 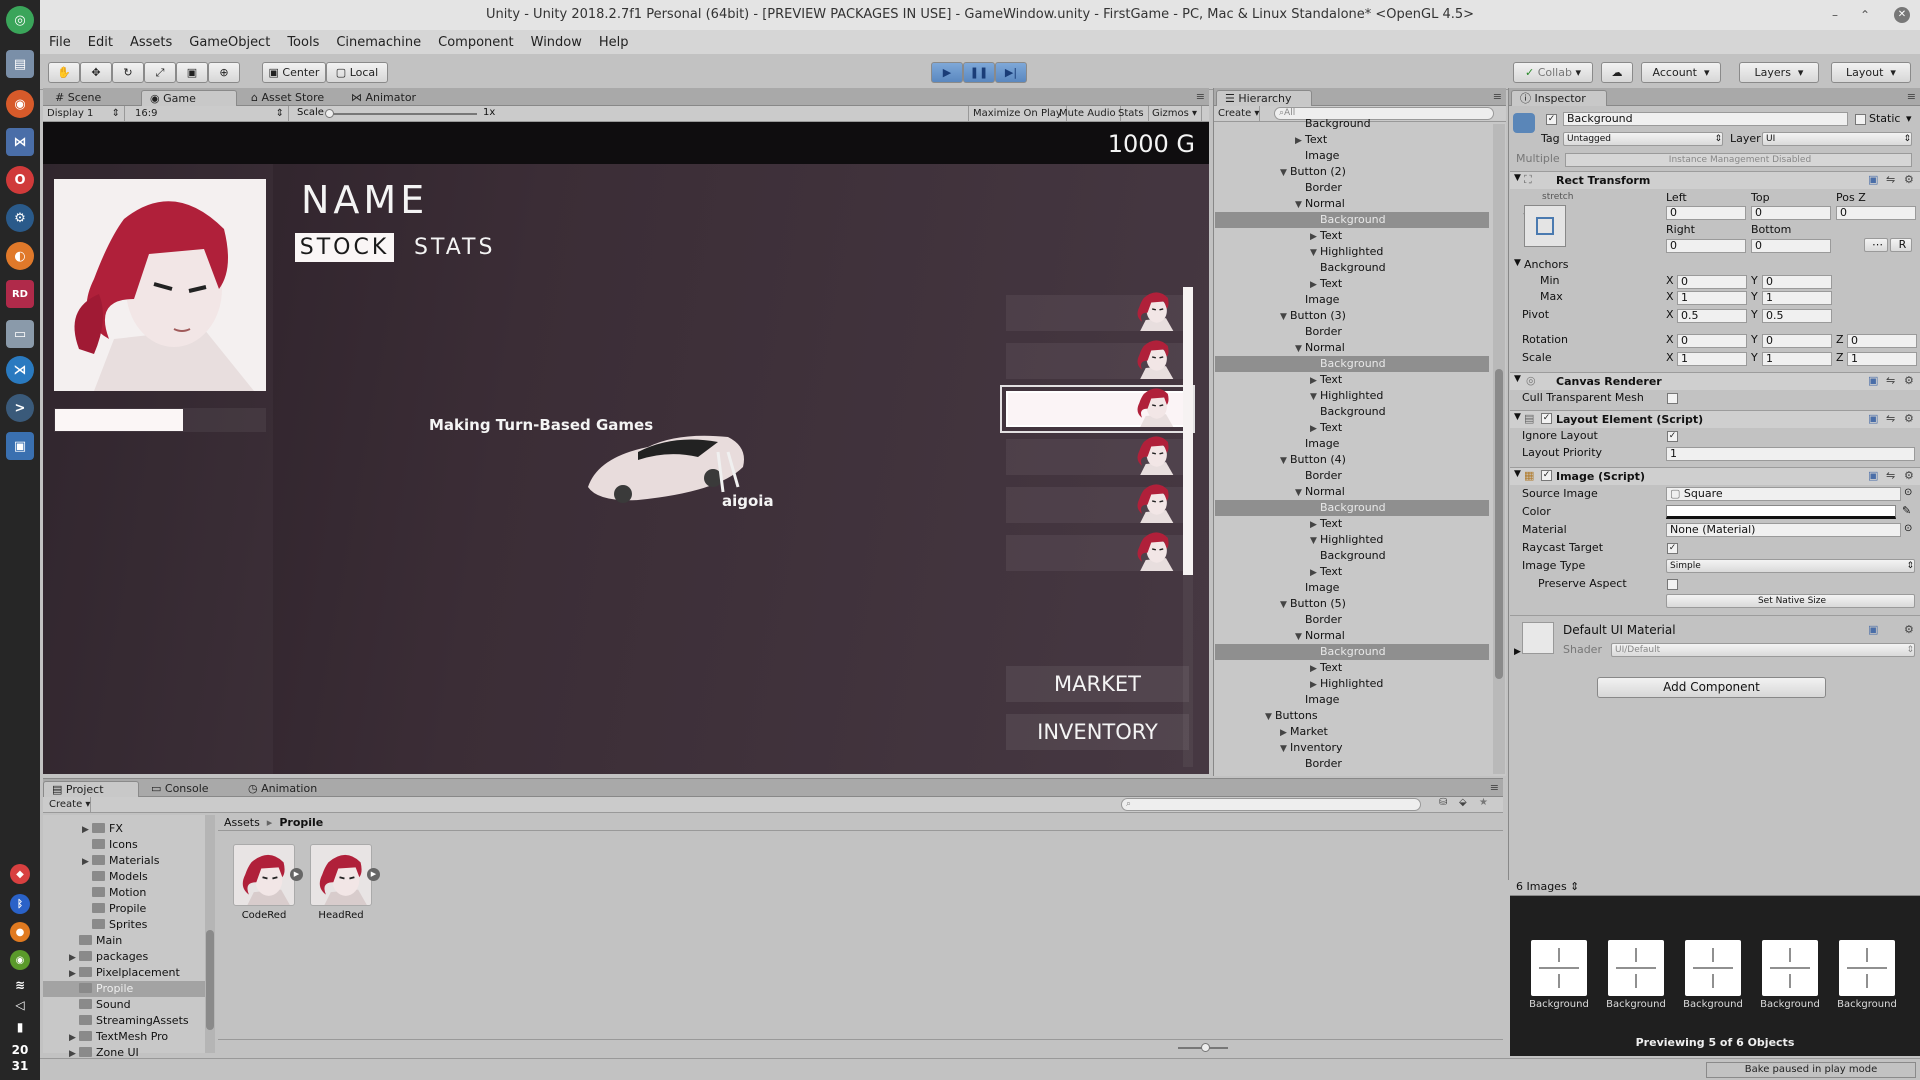 What do you see at coordinates (1483, 802) in the screenshot?
I see `favorite-star-icon: ★` at bounding box center [1483, 802].